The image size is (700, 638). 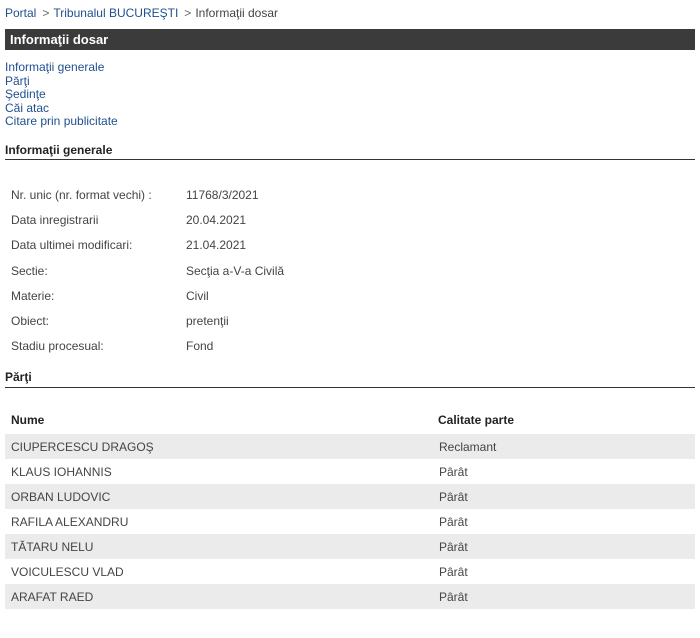 I want to click on info-label: Sectie:, so click(x=29, y=270).